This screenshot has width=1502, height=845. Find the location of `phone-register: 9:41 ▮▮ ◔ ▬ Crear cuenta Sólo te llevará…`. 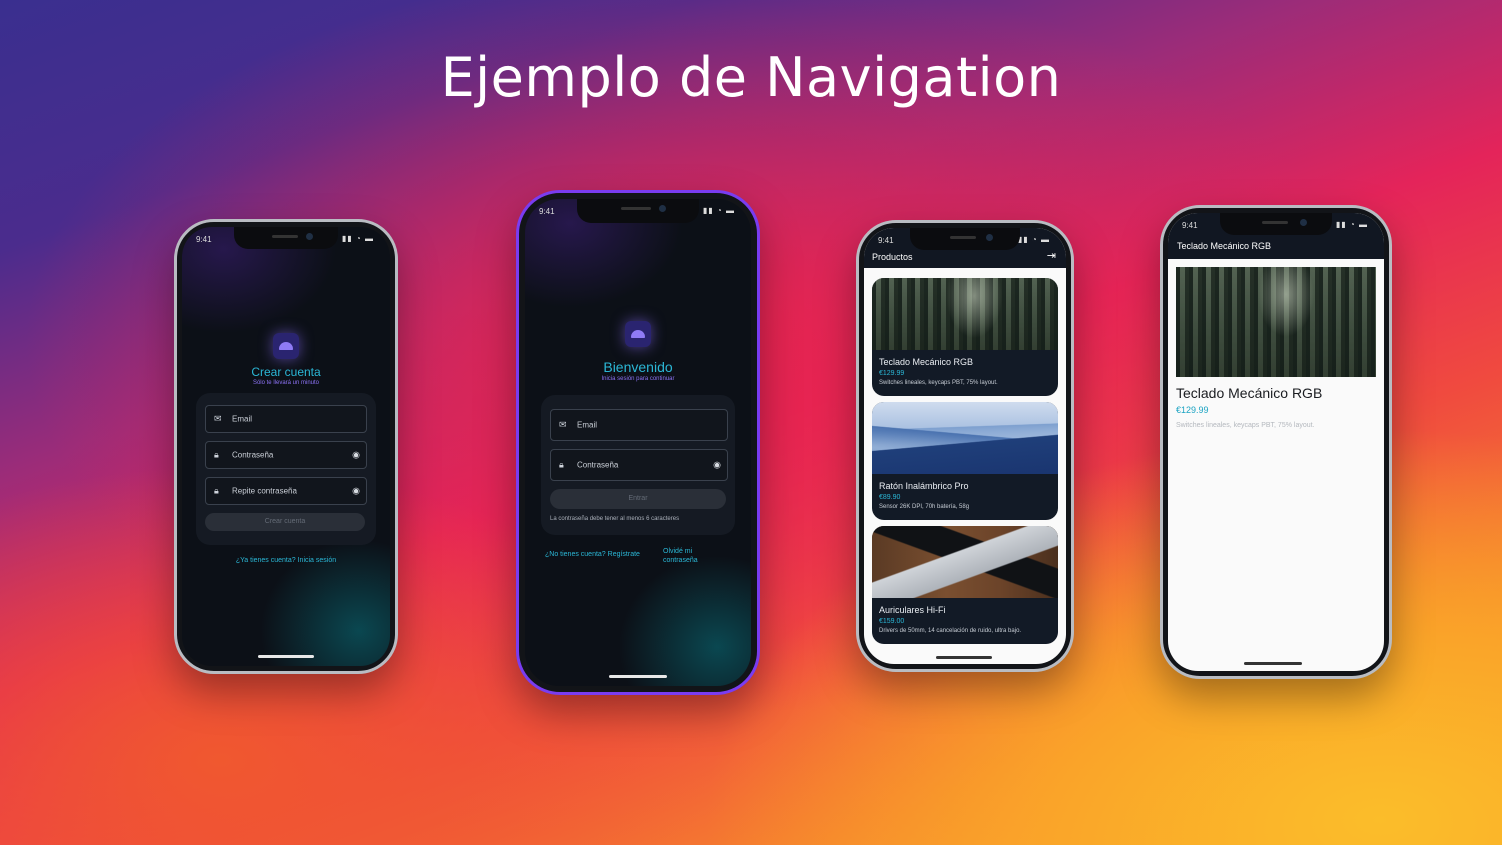

phone-register: 9:41 ▮▮ ◔ ▬ Crear cuenta Sólo te llevará… is located at coordinates (286, 446).